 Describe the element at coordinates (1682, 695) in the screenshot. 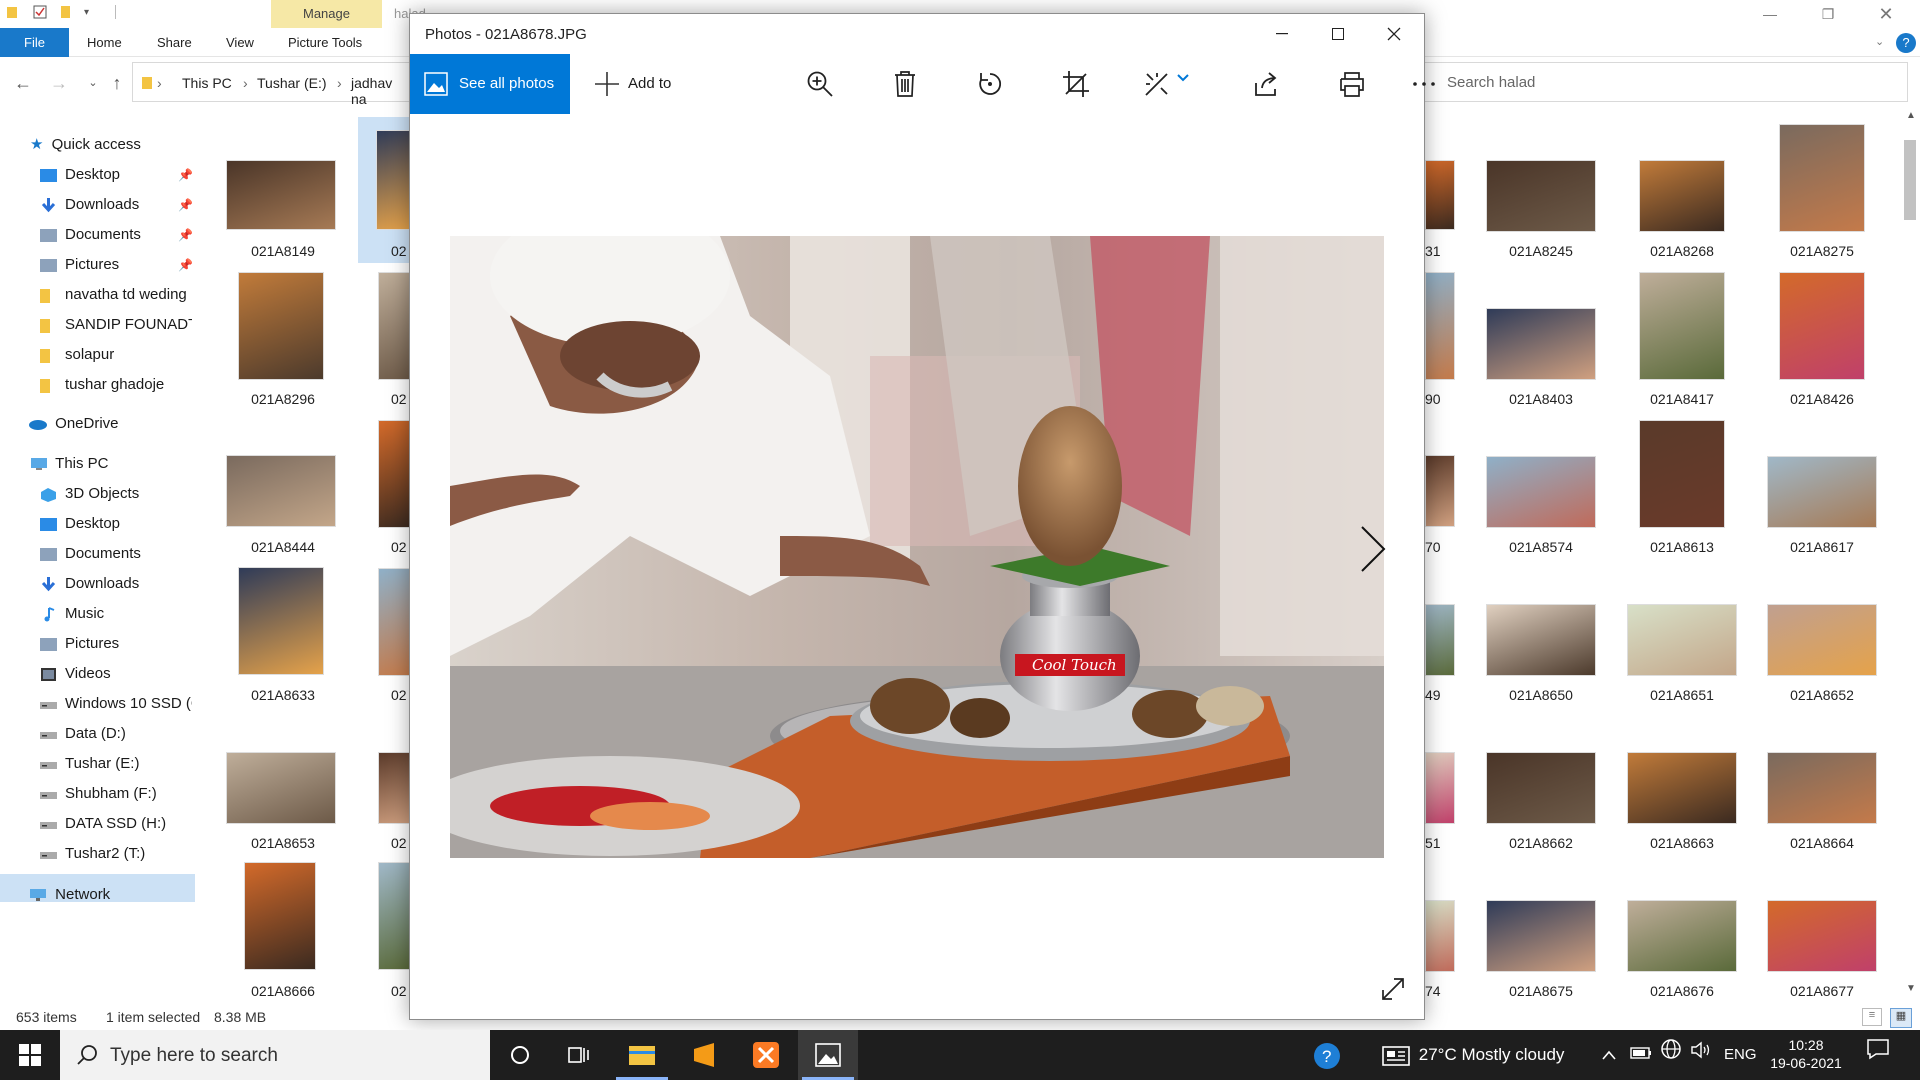

I see `thumbnail-label: 021A8651` at that location.